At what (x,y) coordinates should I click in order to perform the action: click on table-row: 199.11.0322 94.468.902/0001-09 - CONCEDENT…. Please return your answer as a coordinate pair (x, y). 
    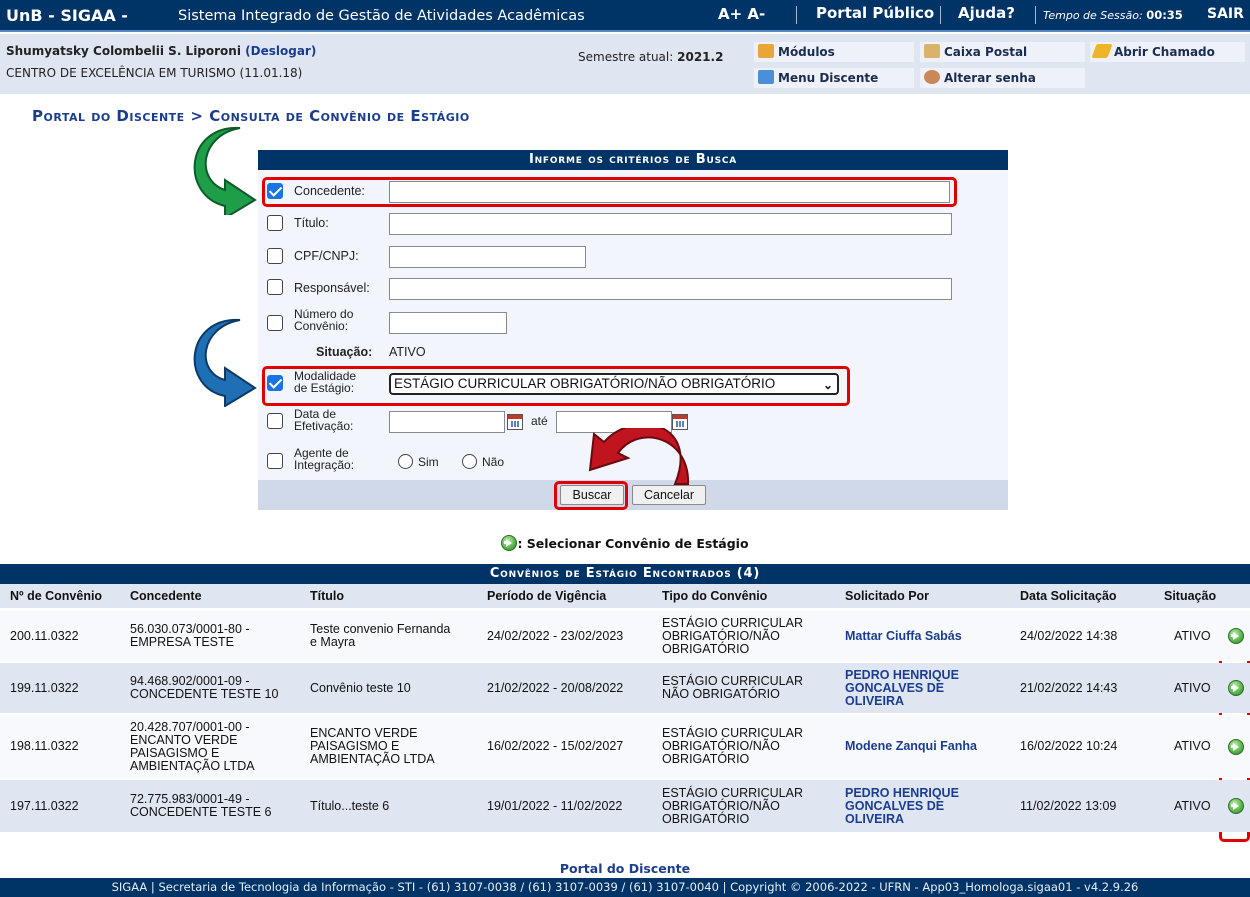
    Looking at the image, I should click on (625, 688).